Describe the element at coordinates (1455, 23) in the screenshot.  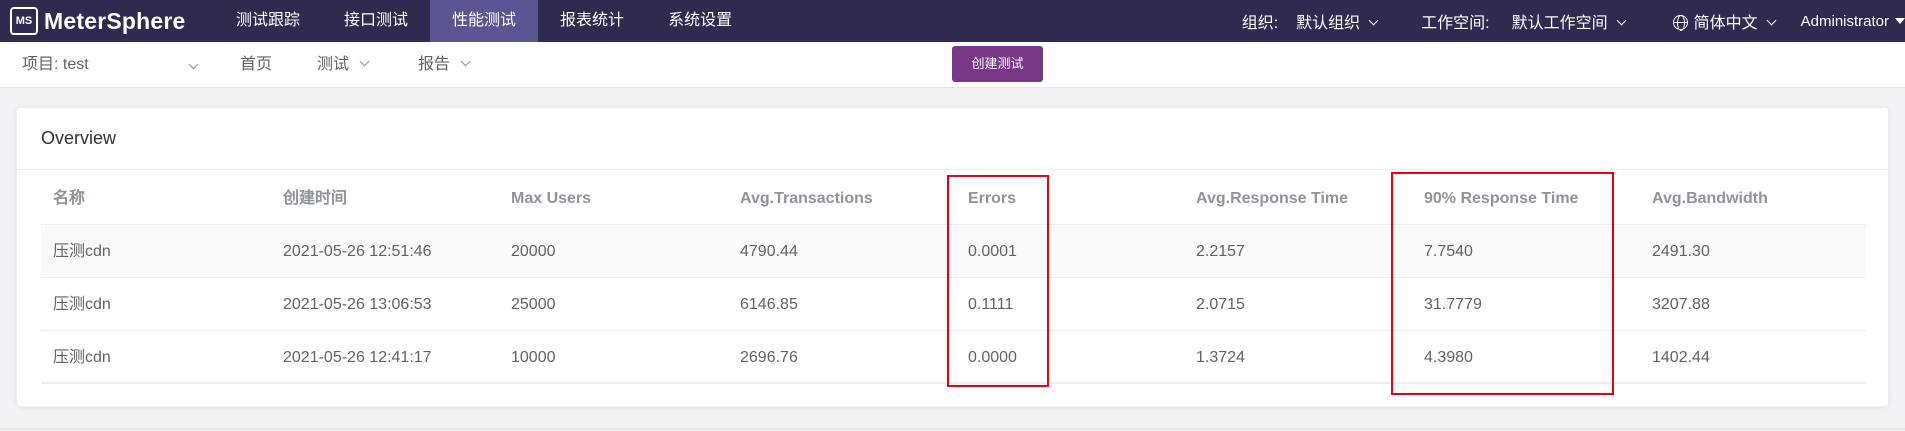
I see `workspace-label: 工作空间:` at that location.